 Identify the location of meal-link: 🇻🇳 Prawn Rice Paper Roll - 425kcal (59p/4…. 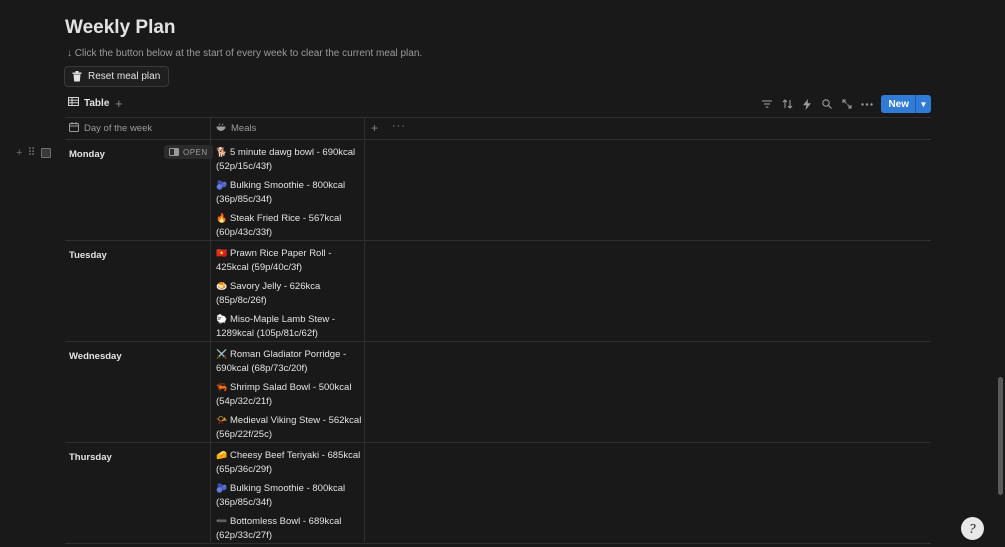
(289, 260).